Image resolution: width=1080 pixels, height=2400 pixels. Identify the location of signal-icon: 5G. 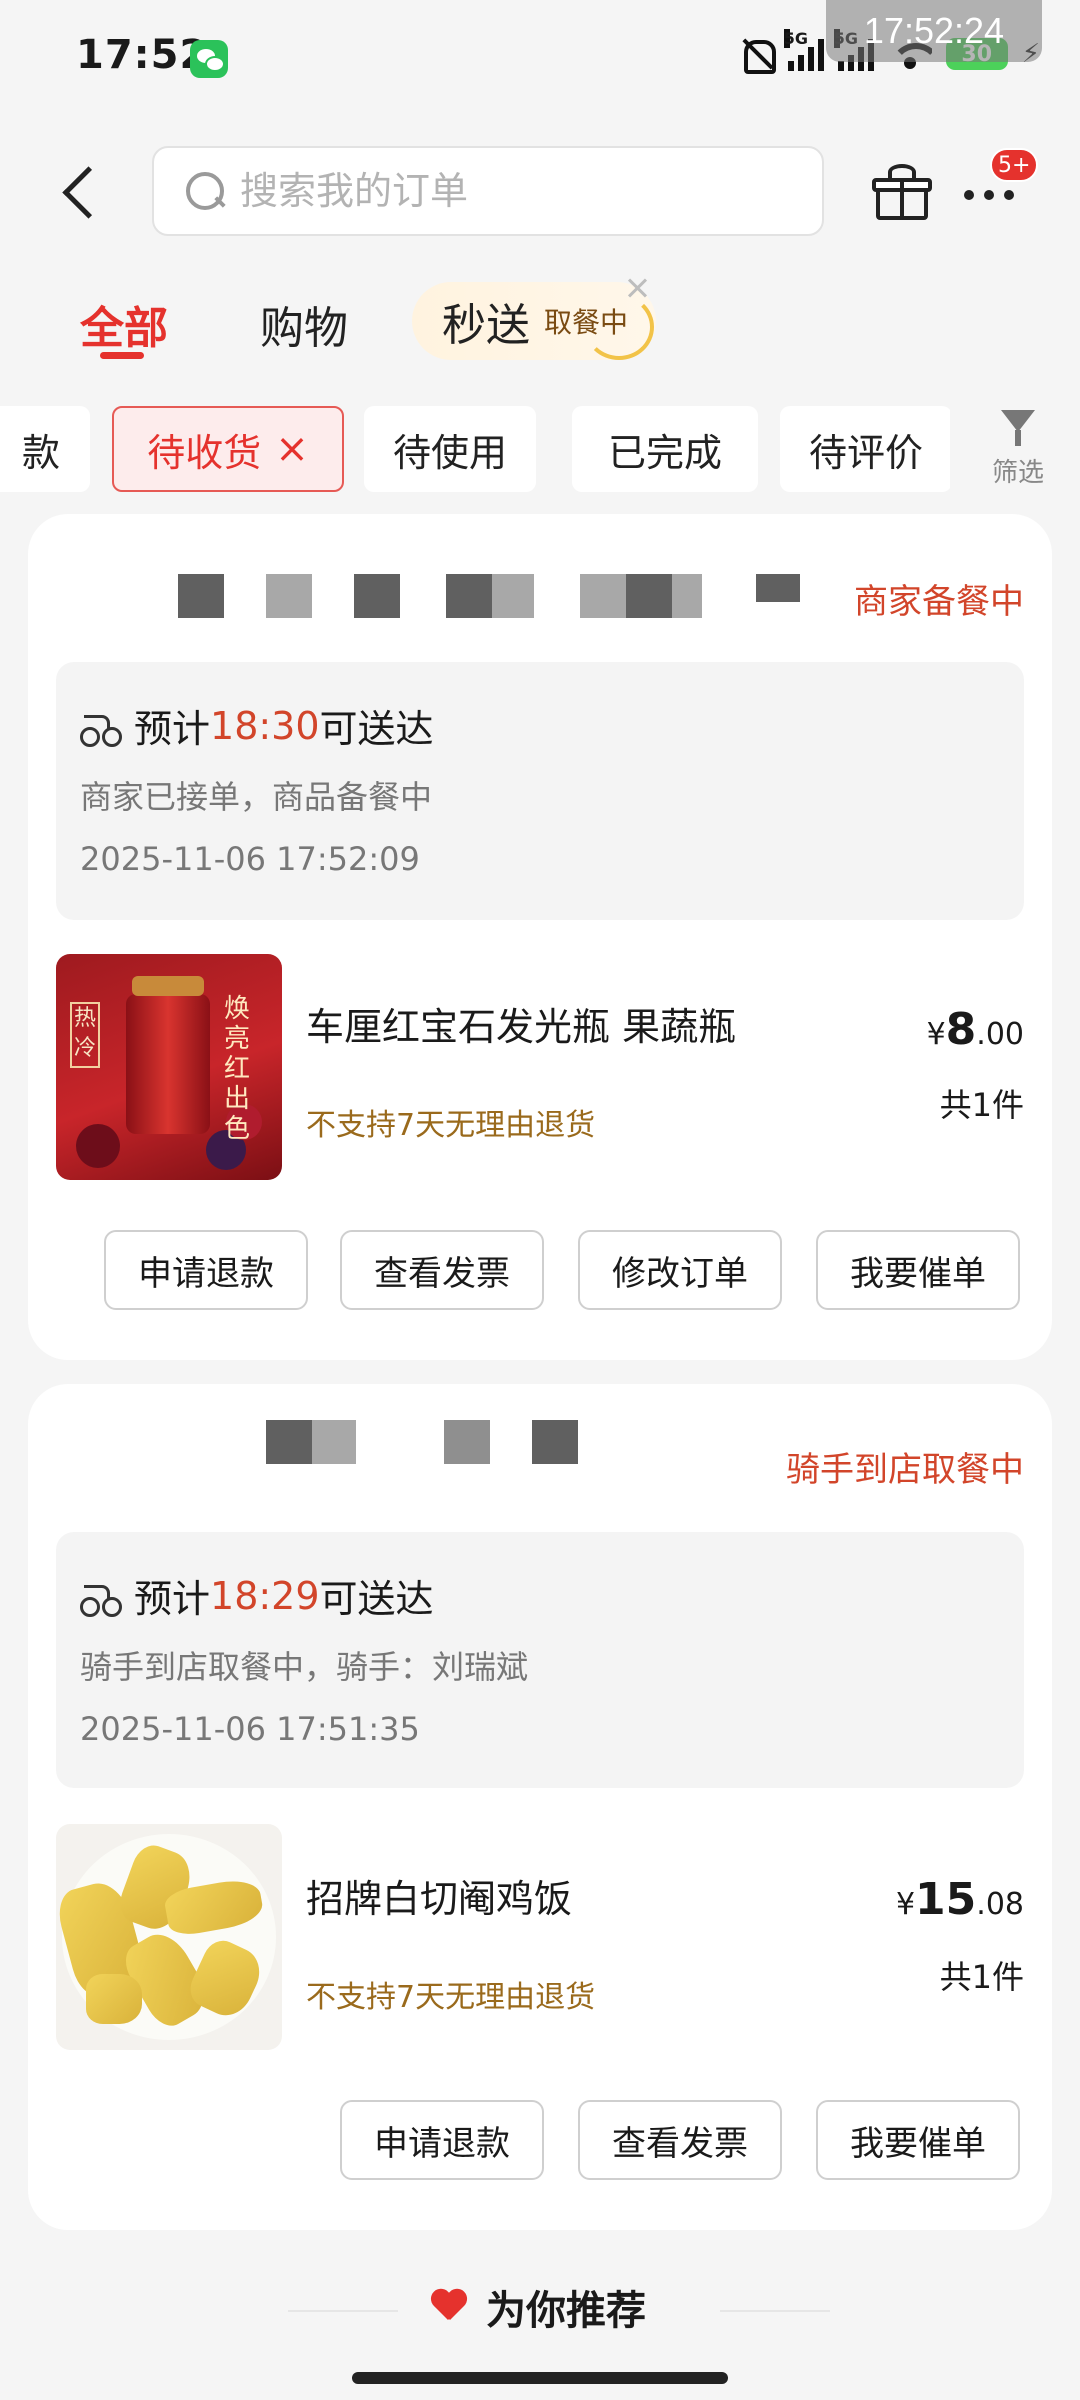
(803, 50).